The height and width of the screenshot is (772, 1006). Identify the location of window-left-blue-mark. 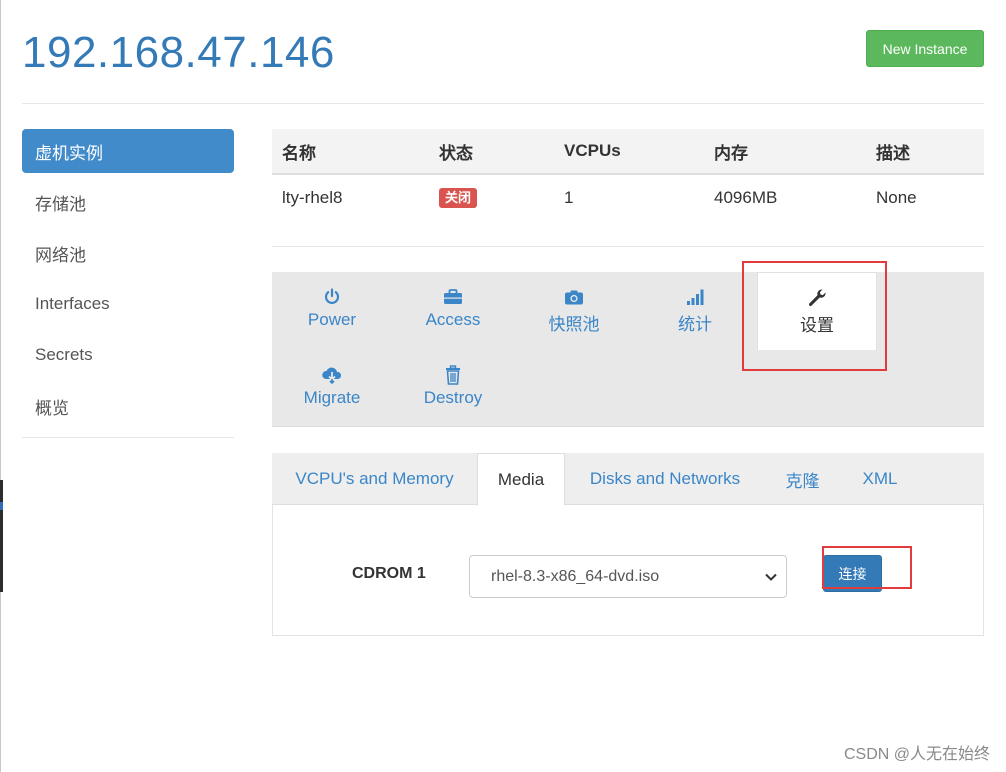
(1, 506).